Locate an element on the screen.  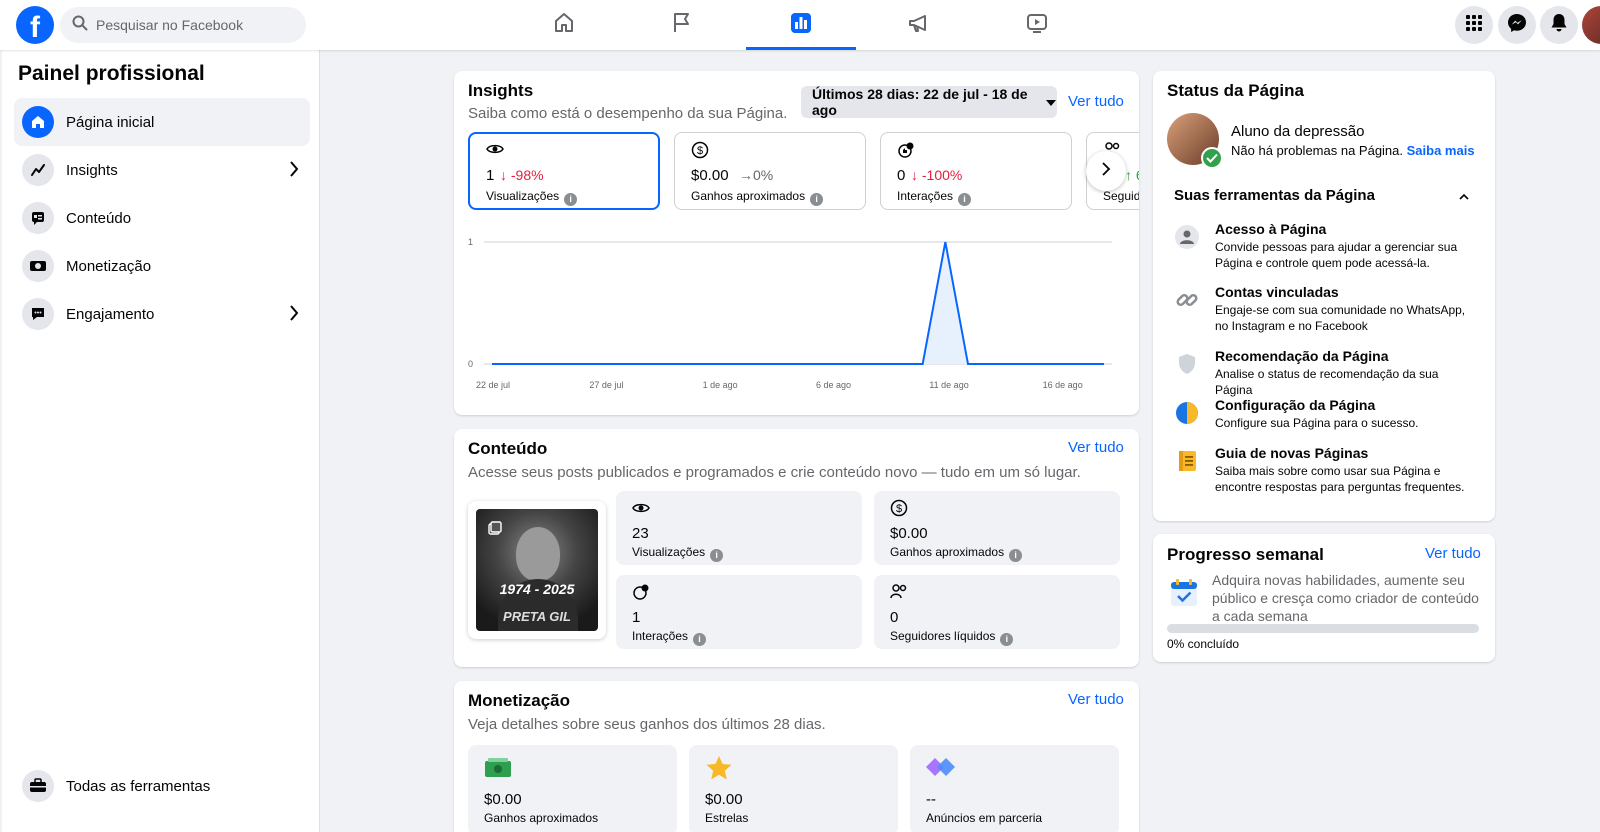
x-tick-label: 11 de ago is located at coordinates (948, 385).